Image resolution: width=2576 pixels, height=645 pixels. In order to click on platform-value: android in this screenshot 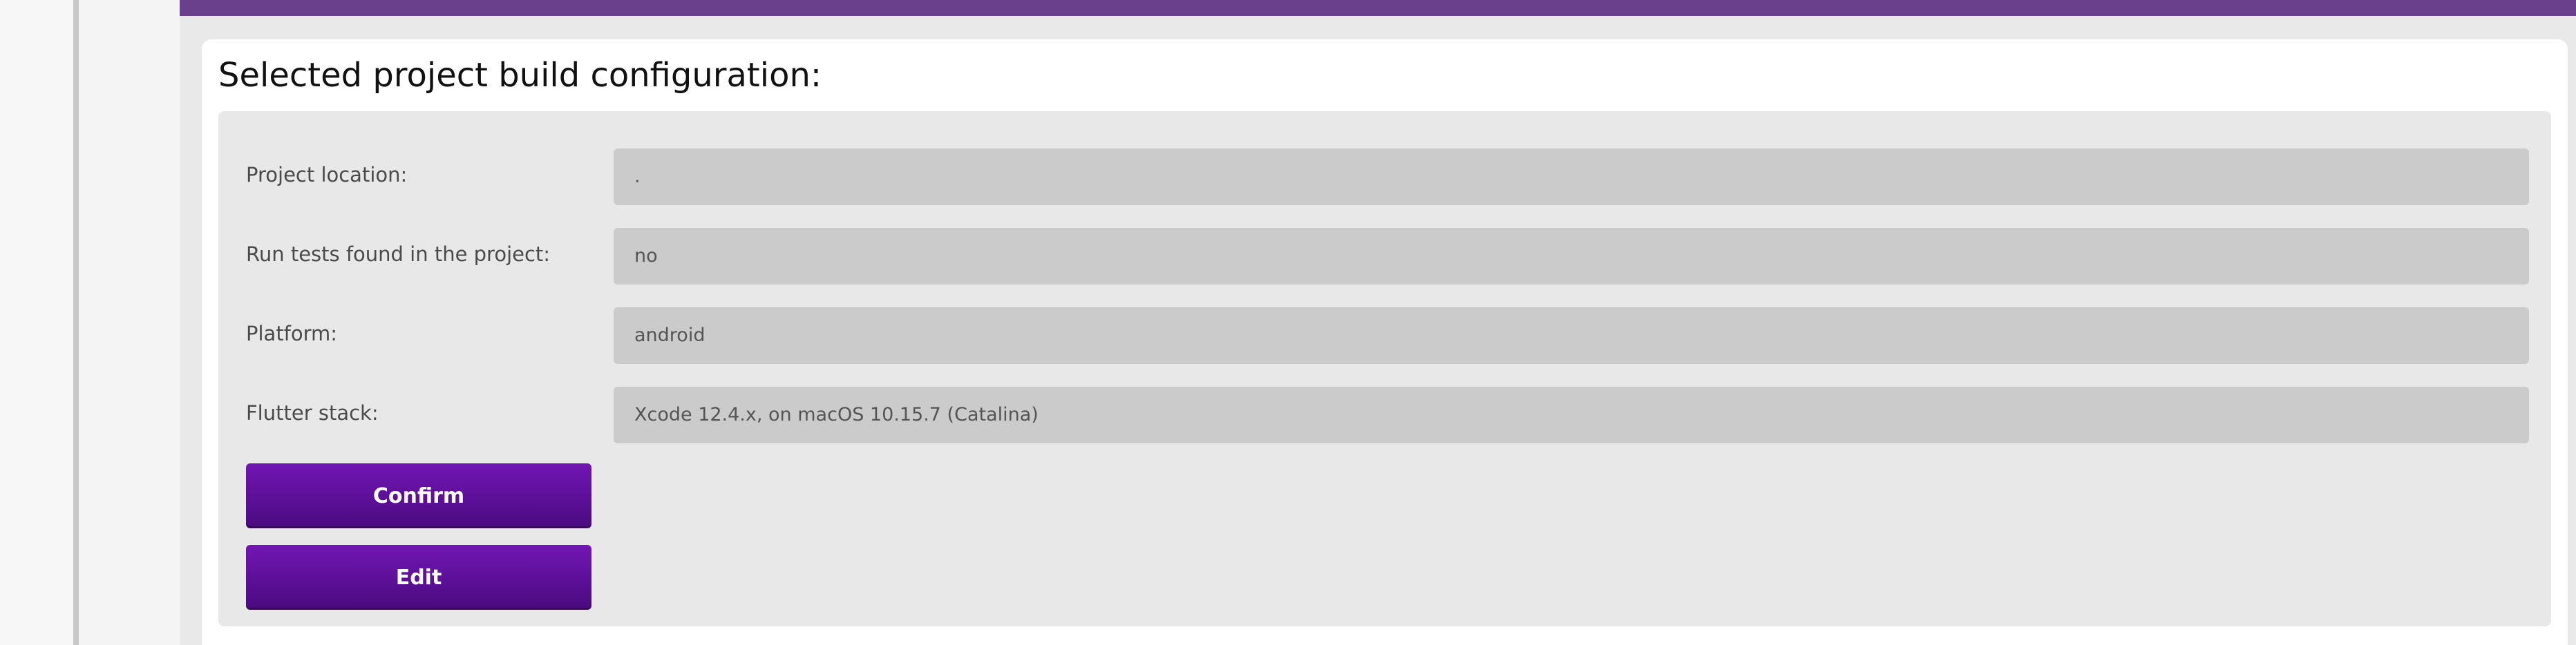, I will do `click(1571, 335)`.